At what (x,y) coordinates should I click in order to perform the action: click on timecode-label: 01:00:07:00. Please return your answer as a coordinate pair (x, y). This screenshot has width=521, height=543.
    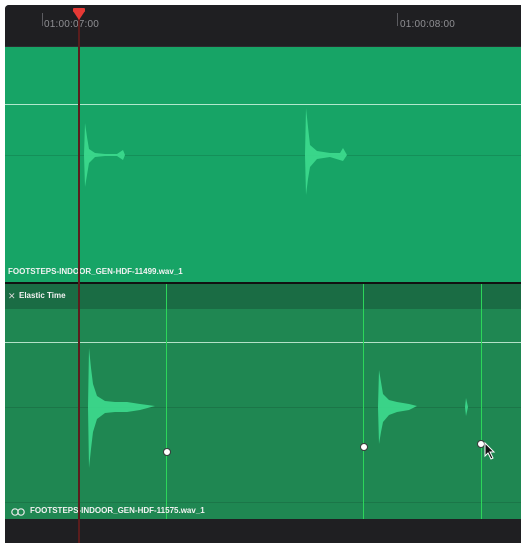
    Looking at the image, I should click on (72, 24).